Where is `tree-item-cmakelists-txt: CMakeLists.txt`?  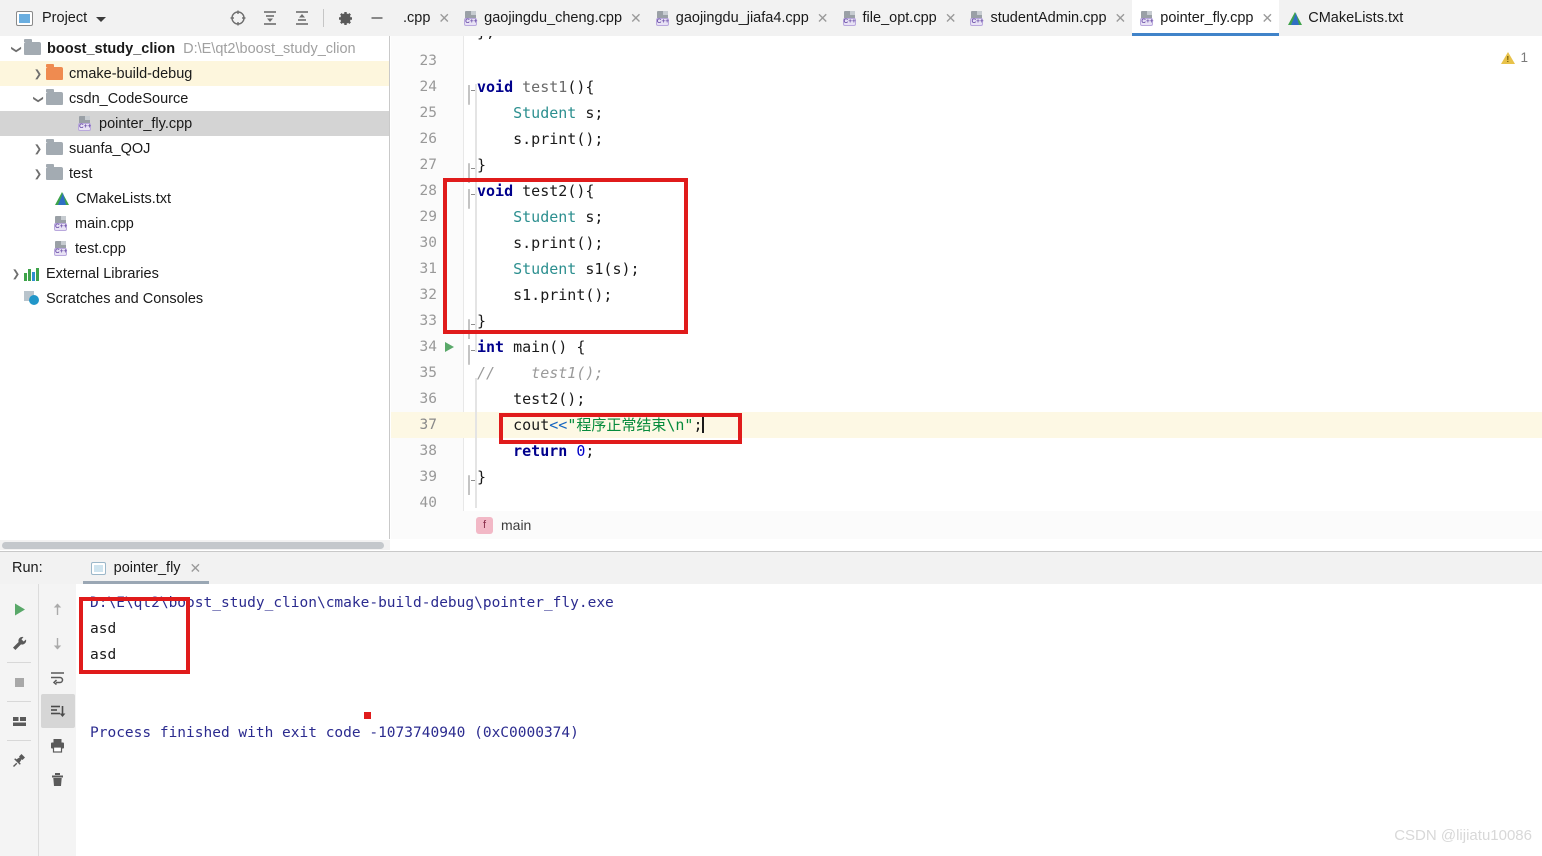
tree-item-cmakelists-txt: CMakeLists.txt is located at coordinates (194, 198).